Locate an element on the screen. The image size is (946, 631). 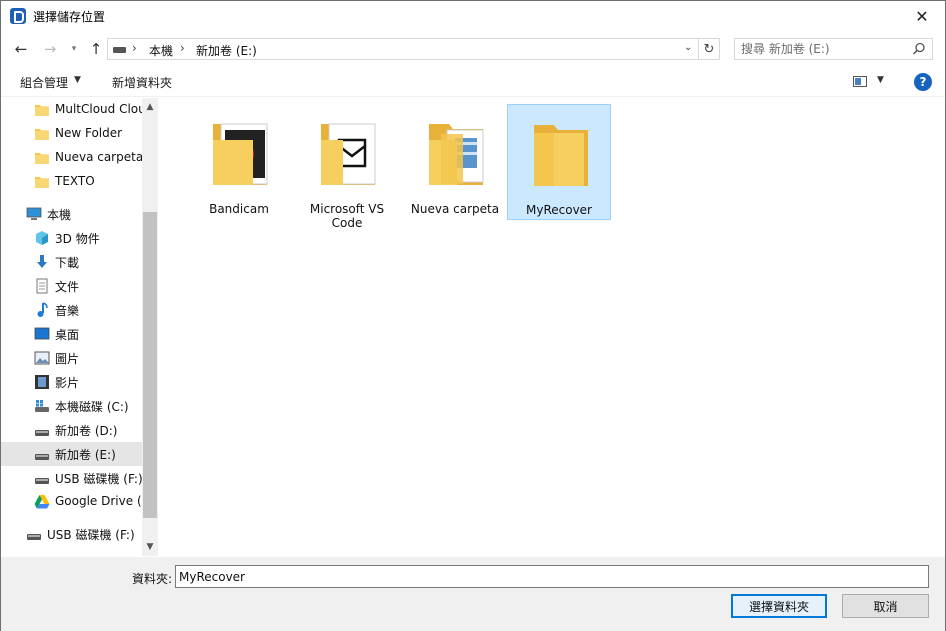
empty-folder-icon is located at coordinates (561, 154).